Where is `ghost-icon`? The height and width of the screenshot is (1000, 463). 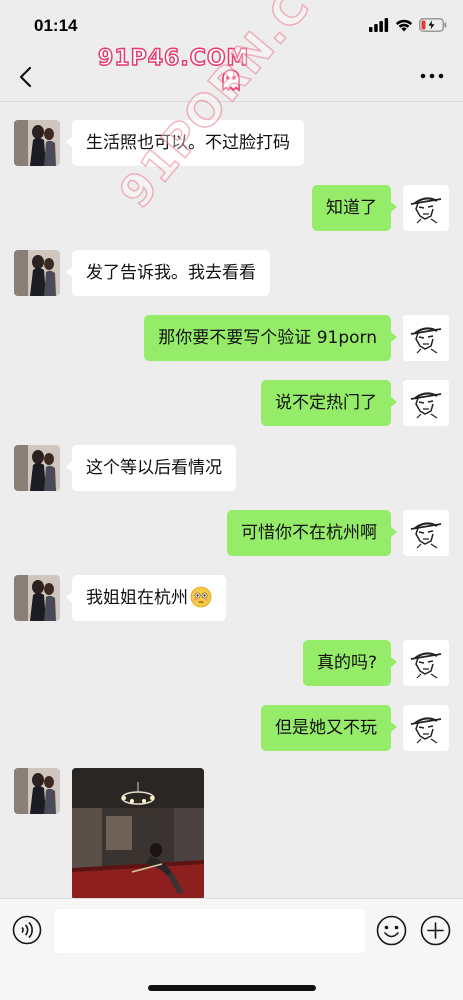 ghost-icon is located at coordinates (231, 80).